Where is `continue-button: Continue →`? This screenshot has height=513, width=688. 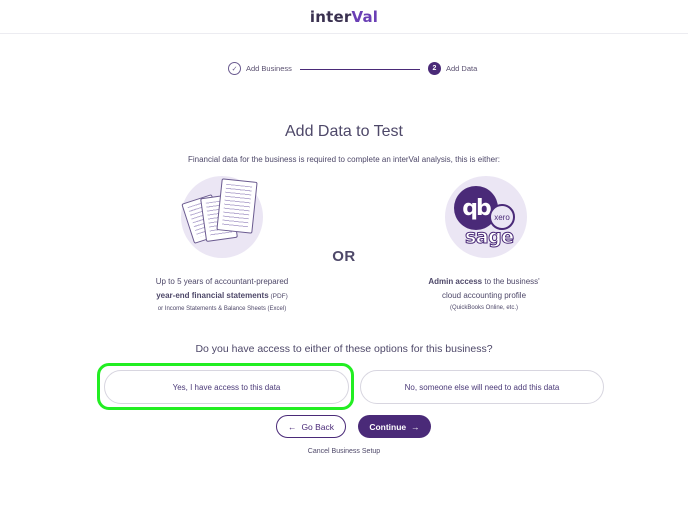
continue-button: Continue → is located at coordinates (394, 426).